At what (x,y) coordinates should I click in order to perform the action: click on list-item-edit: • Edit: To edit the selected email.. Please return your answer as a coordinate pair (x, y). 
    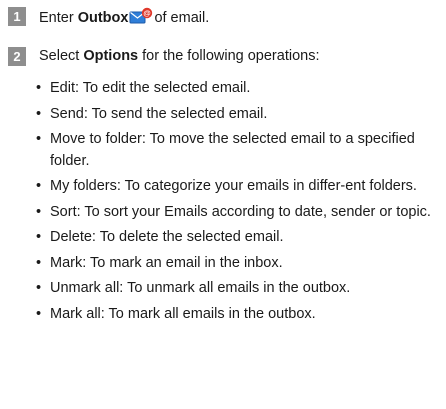
    Looking at the image, I should click on (238, 89).